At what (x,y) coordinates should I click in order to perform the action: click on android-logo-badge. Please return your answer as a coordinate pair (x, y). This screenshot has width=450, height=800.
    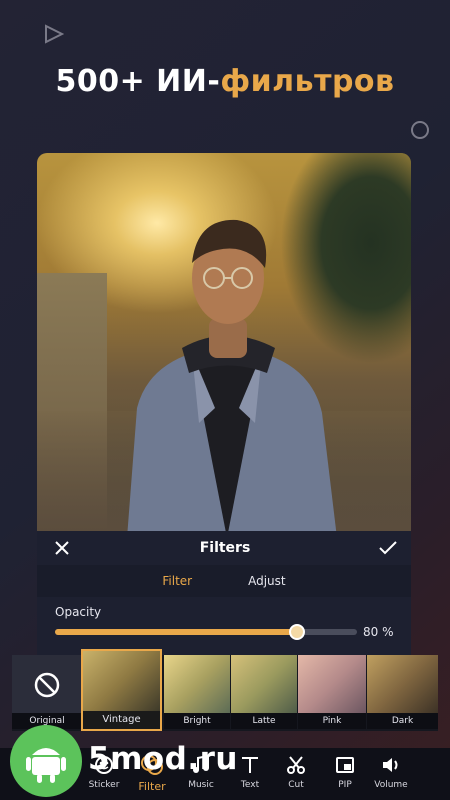
    Looking at the image, I should click on (46, 761).